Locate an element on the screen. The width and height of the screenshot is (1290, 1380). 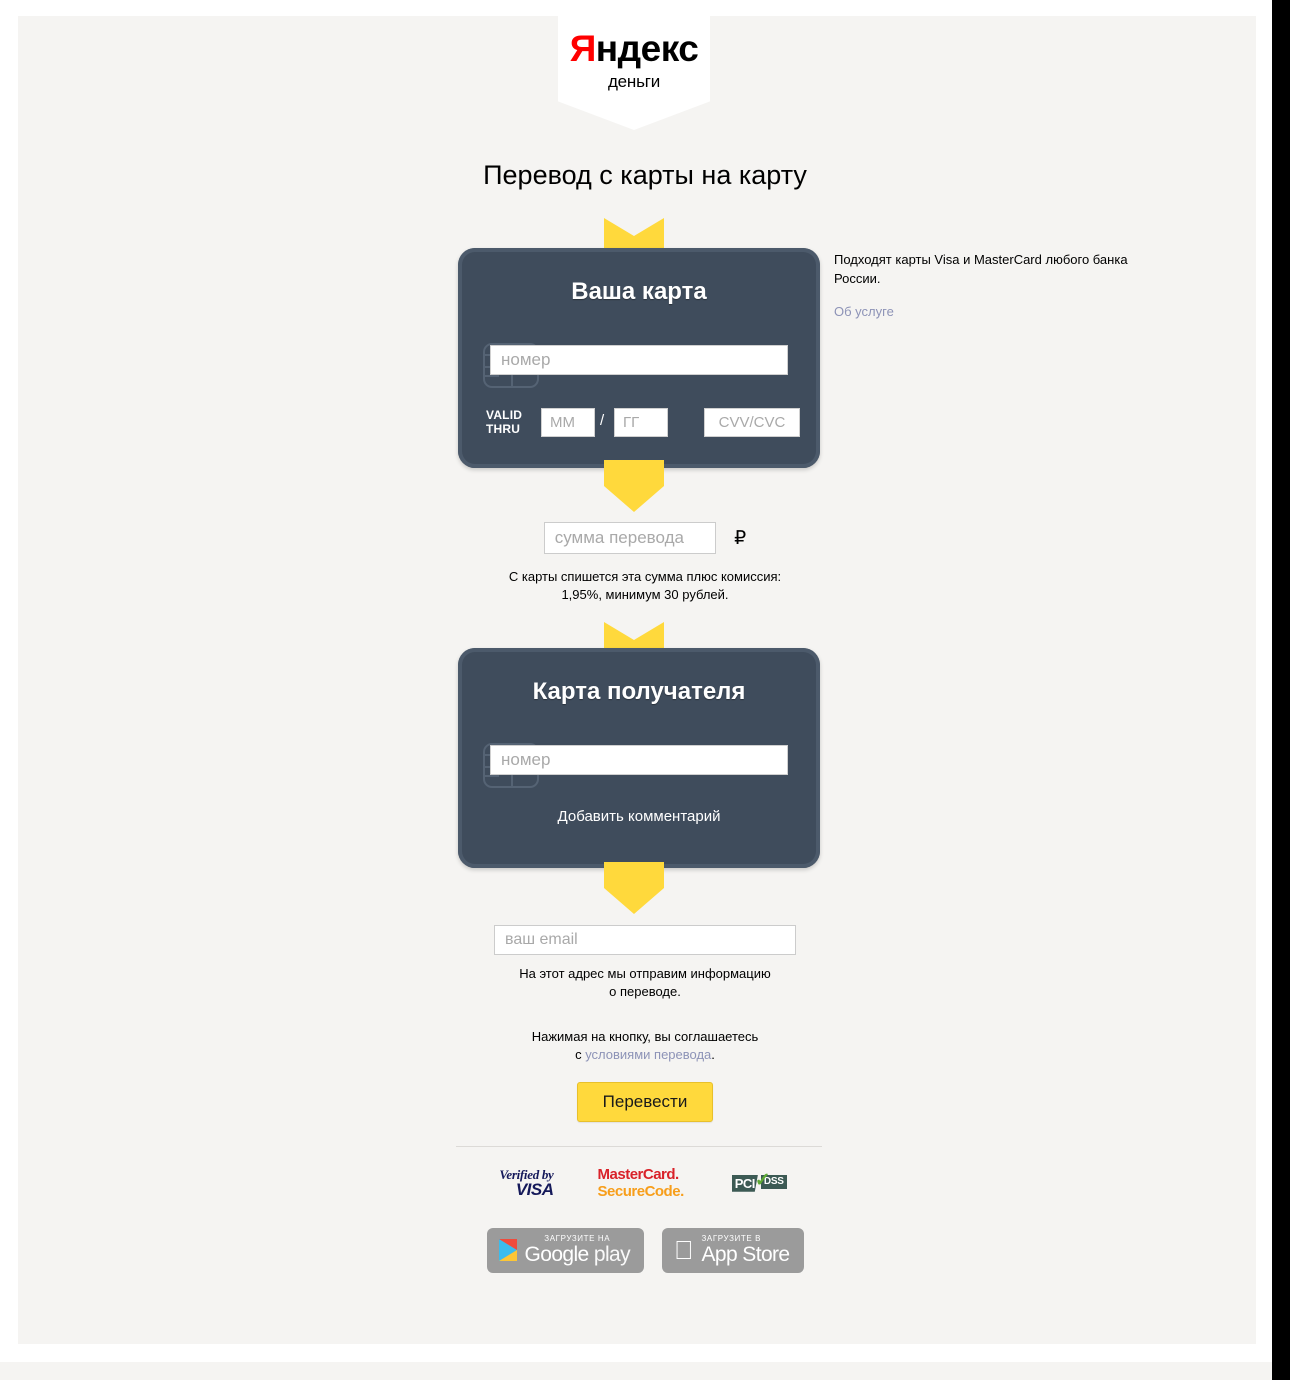
email-note-line-2: о переводе. is located at coordinates (645, 991).